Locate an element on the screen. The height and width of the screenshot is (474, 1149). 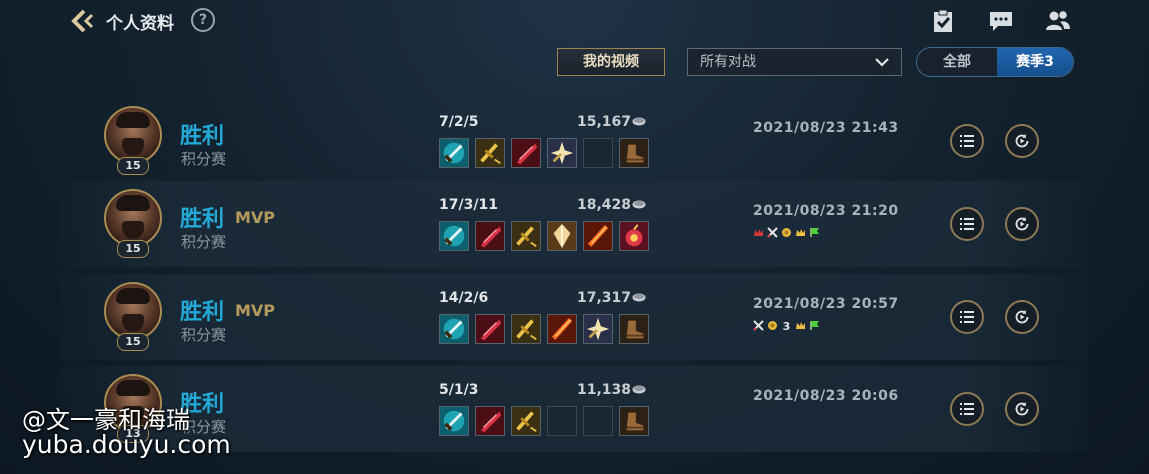
season-tabs: 全部 赛季3 is located at coordinates (995, 62).